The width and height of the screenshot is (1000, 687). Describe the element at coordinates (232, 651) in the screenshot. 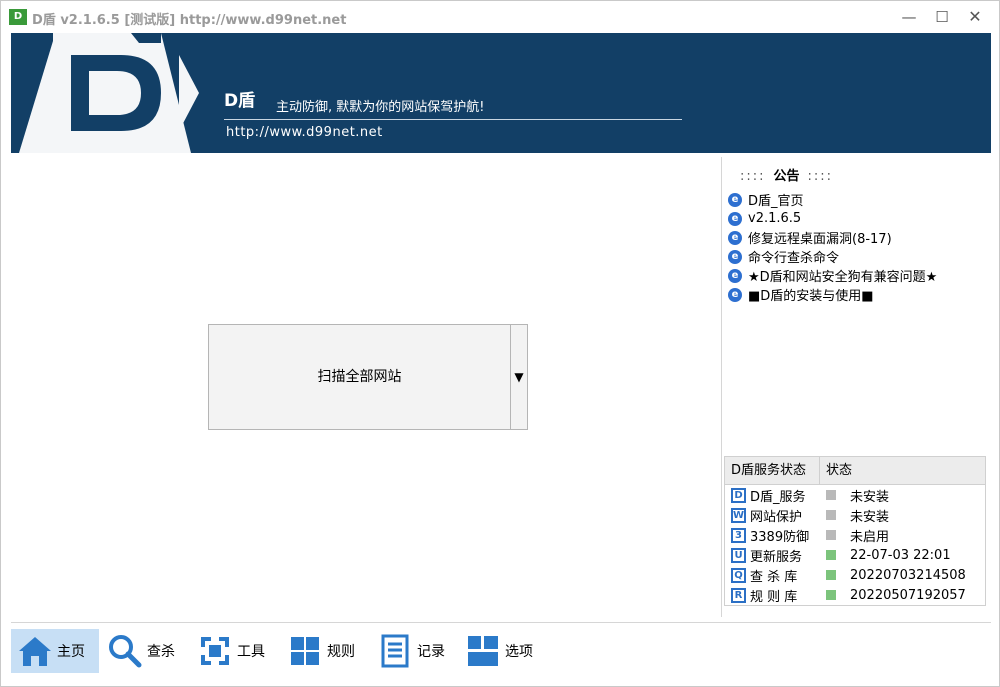

I see `tools-tab: 工具` at that location.